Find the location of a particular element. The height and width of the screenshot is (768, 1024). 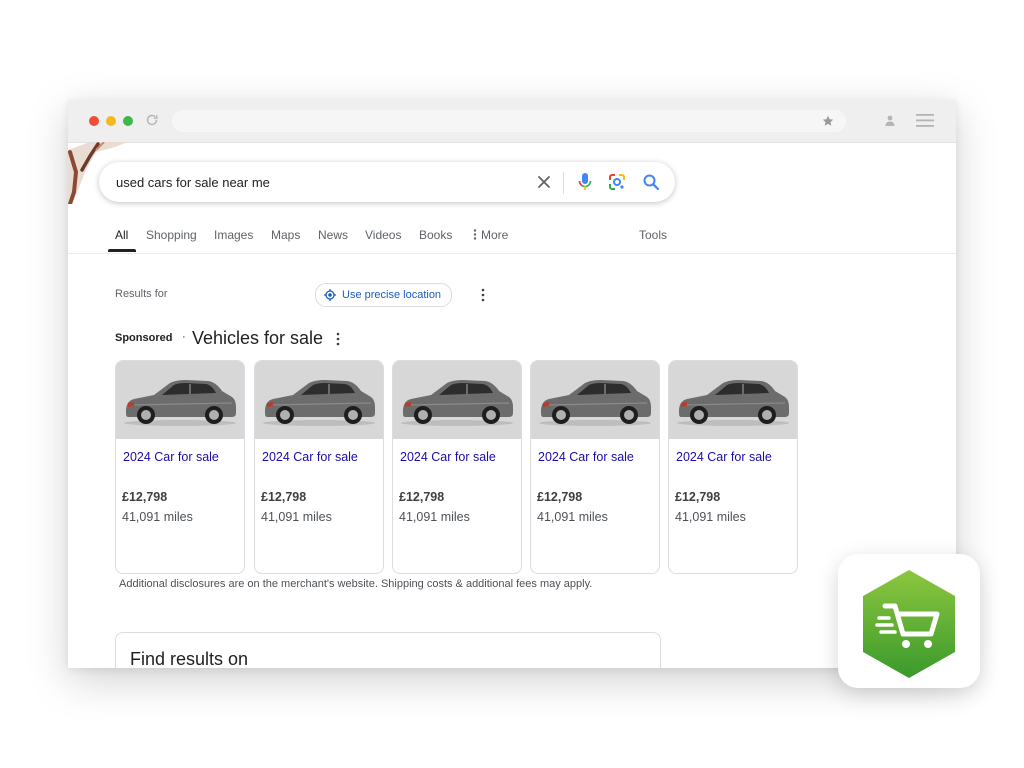

tab-all: All is located at coordinates (121, 235).